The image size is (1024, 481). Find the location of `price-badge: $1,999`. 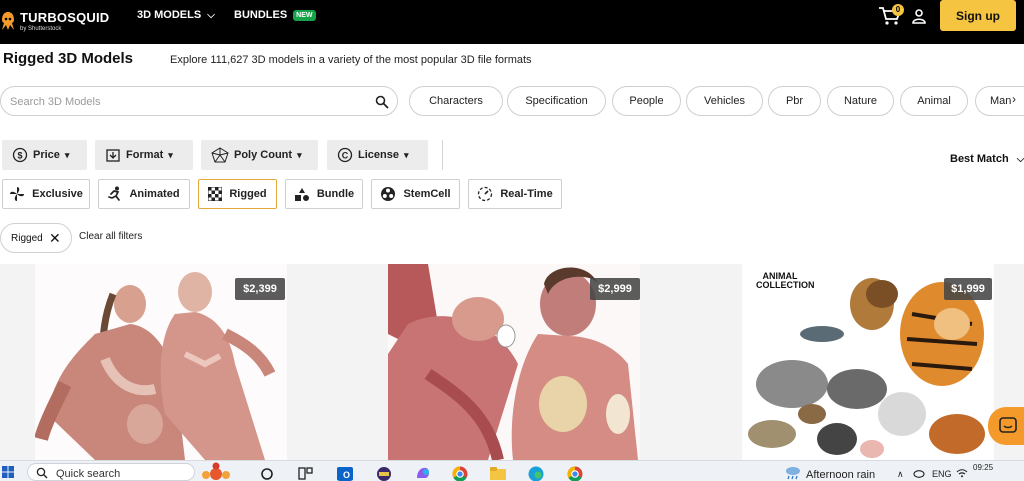

price-badge: $1,999 is located at coordinates (968, 289).